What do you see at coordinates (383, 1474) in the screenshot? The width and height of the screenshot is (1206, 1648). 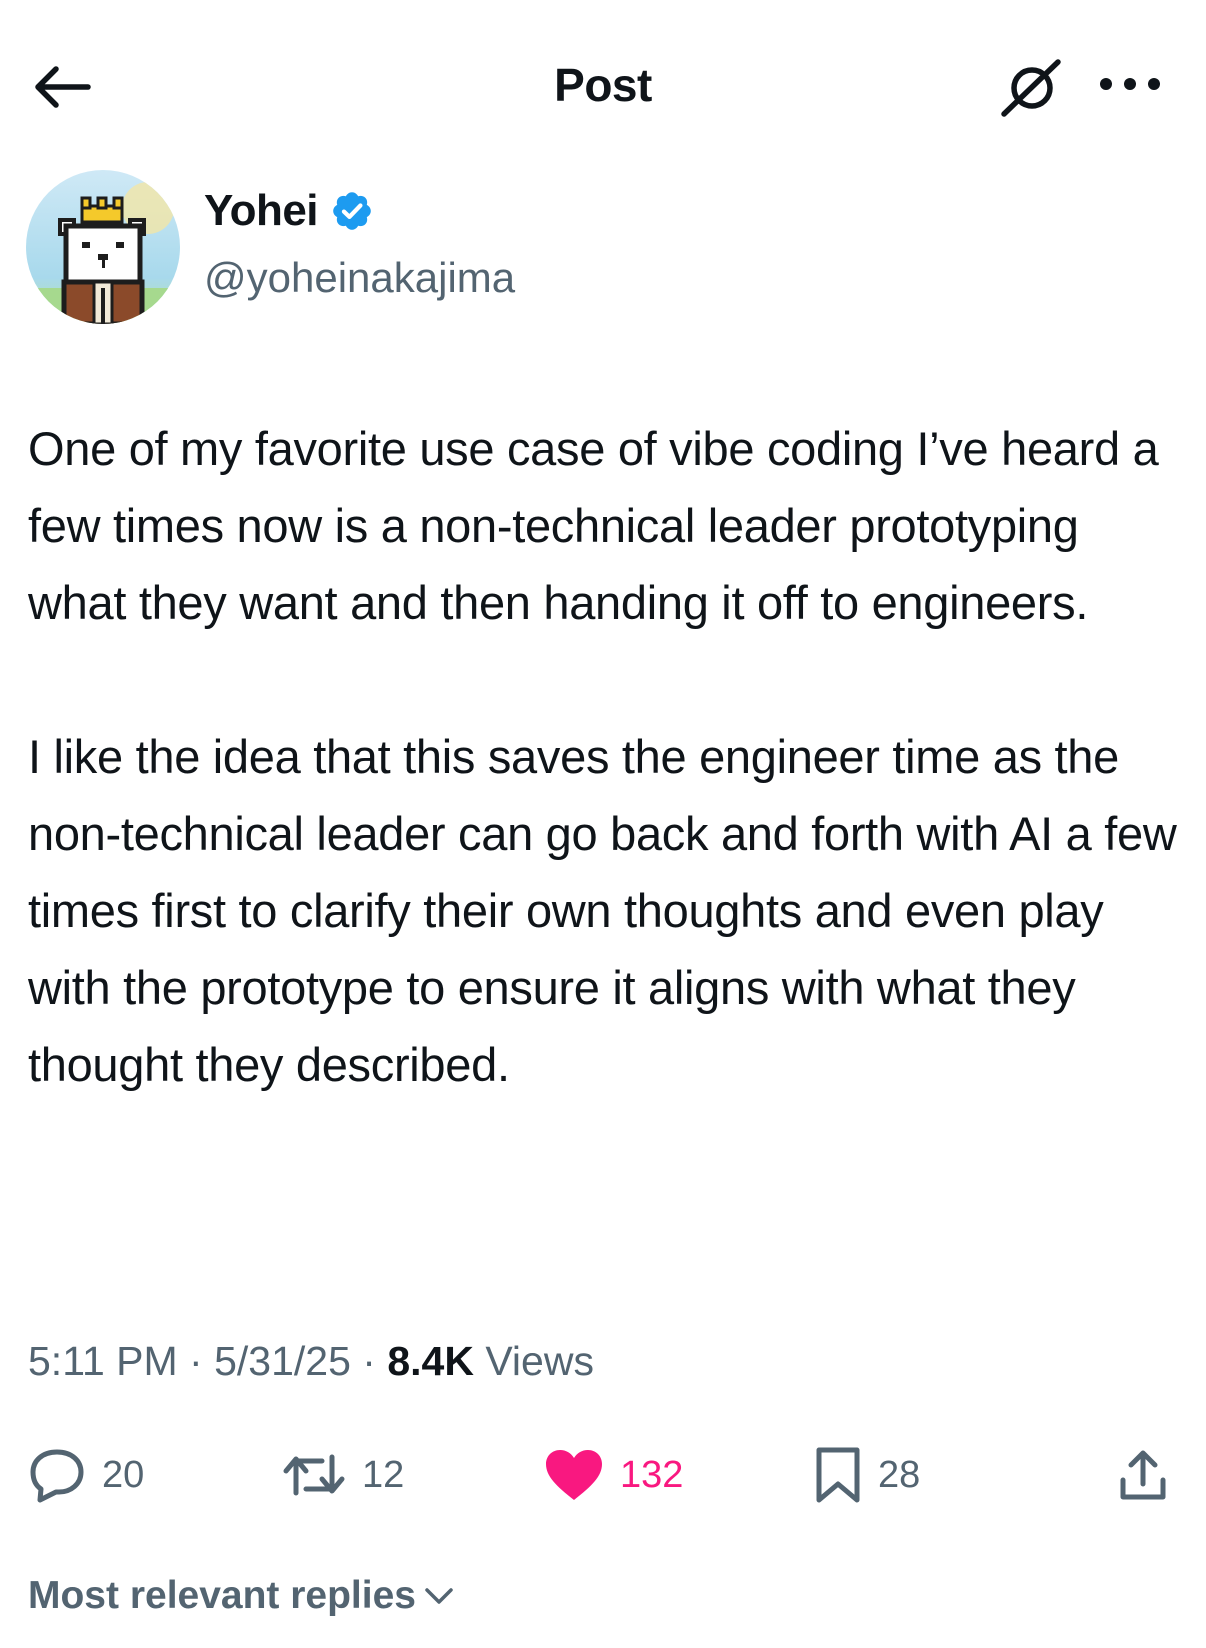 I see `repost-count: 12` at bounding box center [383, 1474].